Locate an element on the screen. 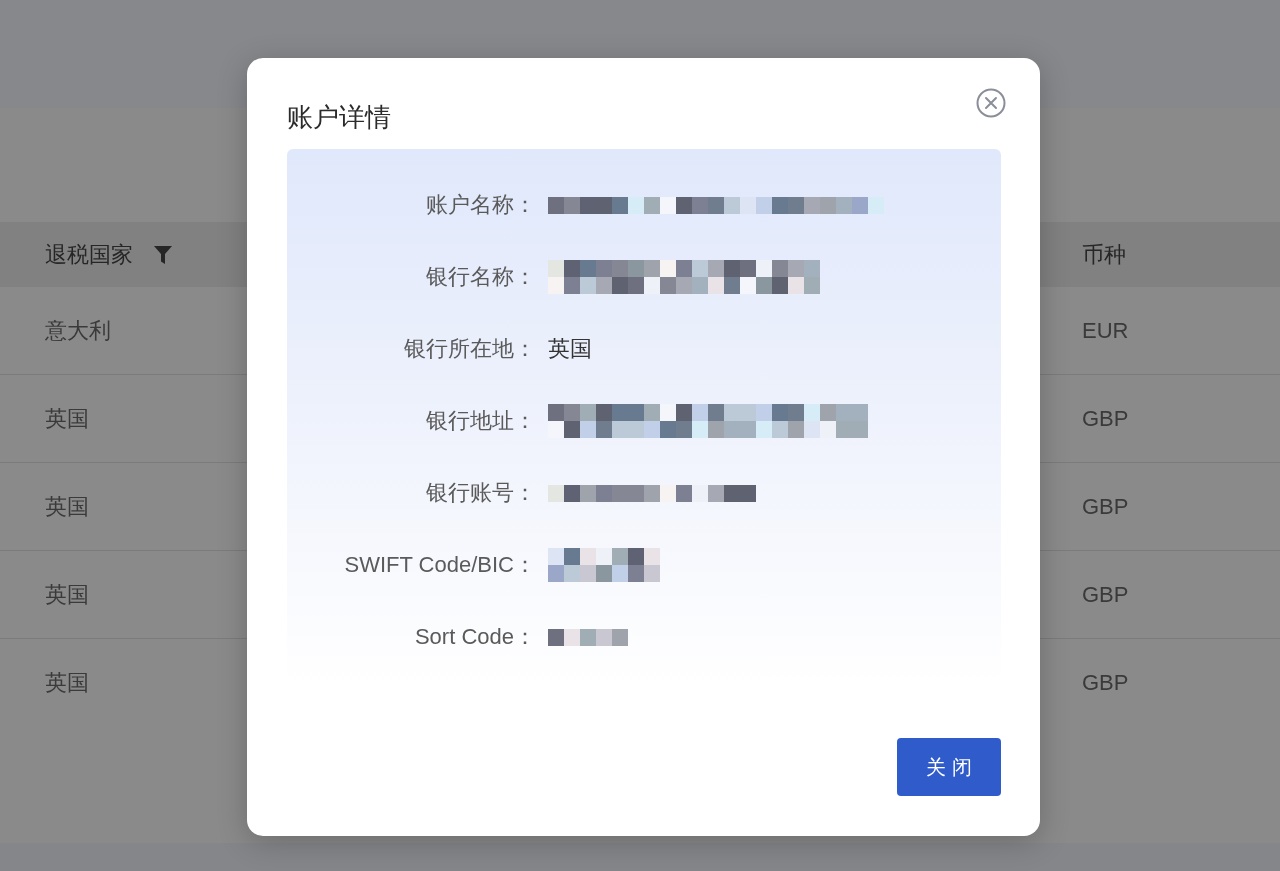  field-label: 银行名称： is located at coordinates (480, 277).